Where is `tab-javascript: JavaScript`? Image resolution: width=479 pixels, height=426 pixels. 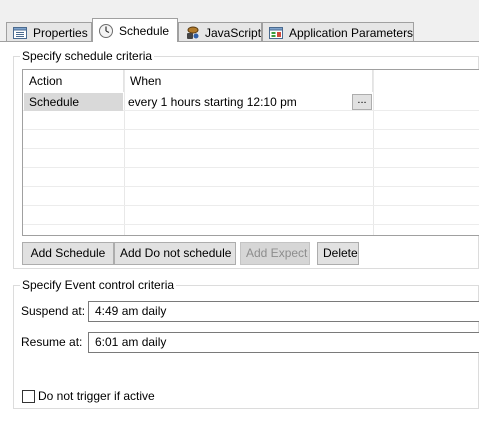
tab-javascript: JavaScript is located at coordinates (220, 32).